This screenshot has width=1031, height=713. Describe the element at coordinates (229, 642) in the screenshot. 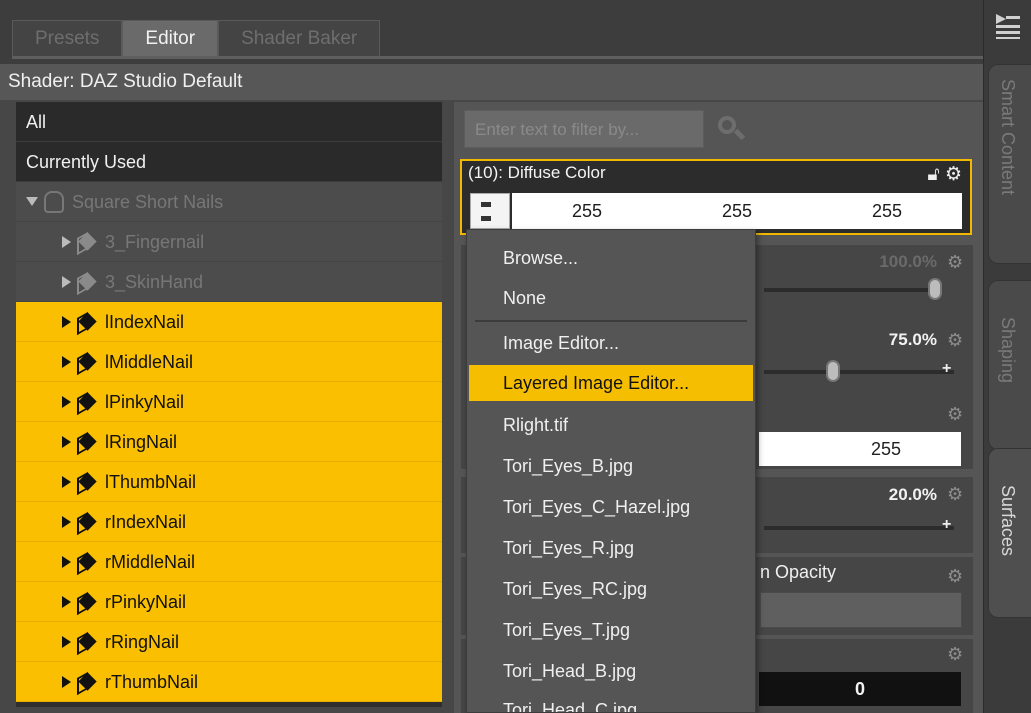

I see `tree-item-material: rRingNail` at that location.